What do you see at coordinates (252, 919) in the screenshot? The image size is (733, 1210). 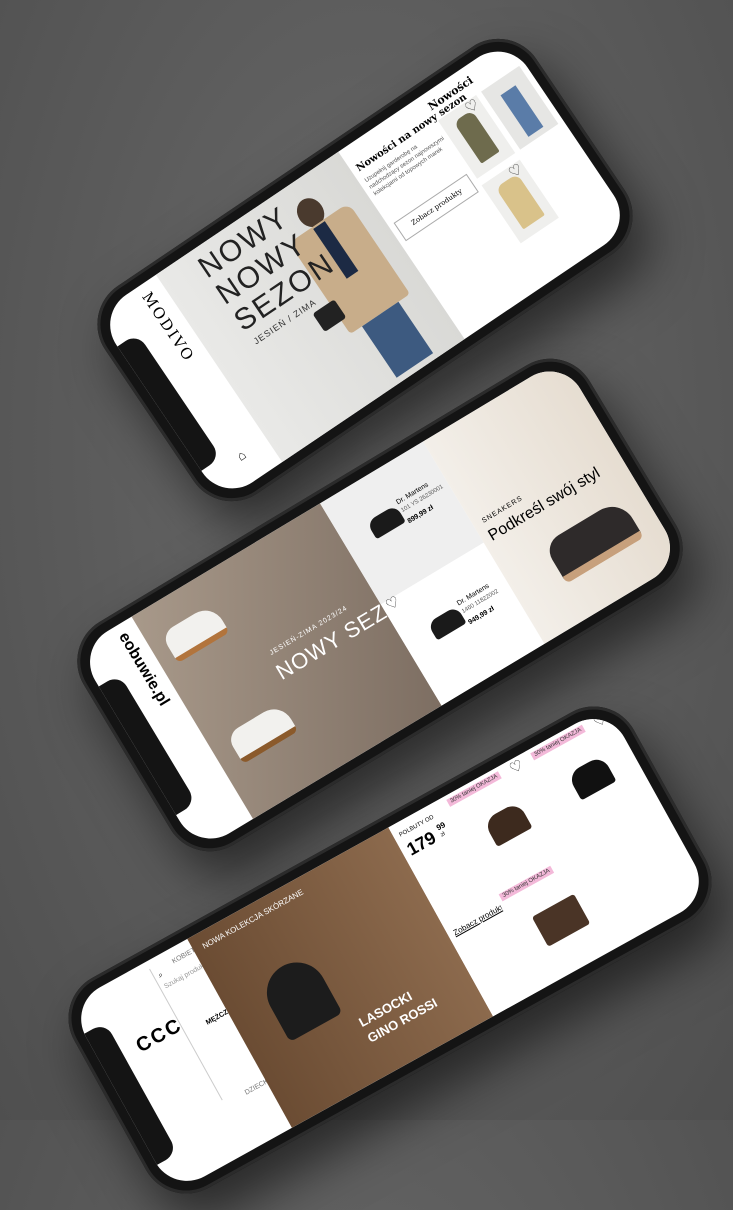 I see `banner-headline: NOWA KOLEKCJA SKÓRZANE` at bounding box center [252, 919].